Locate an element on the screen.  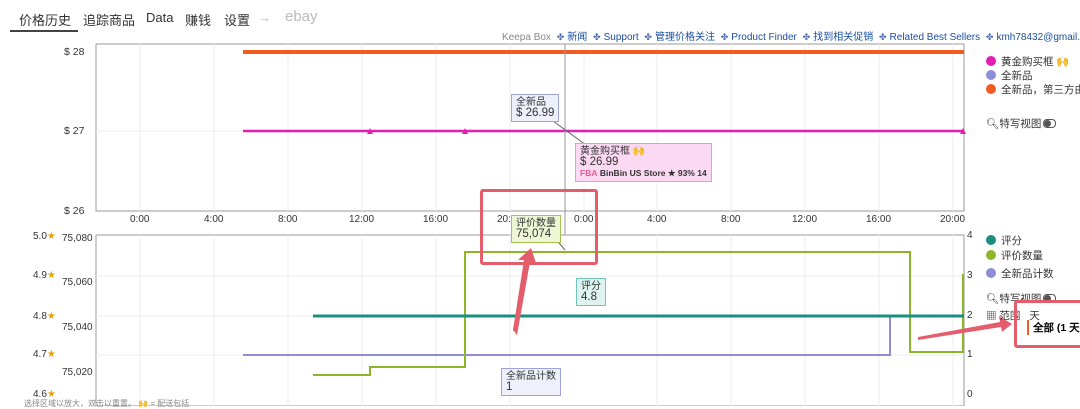
right-axis-label: 1 is located at coordinates (970, 354).